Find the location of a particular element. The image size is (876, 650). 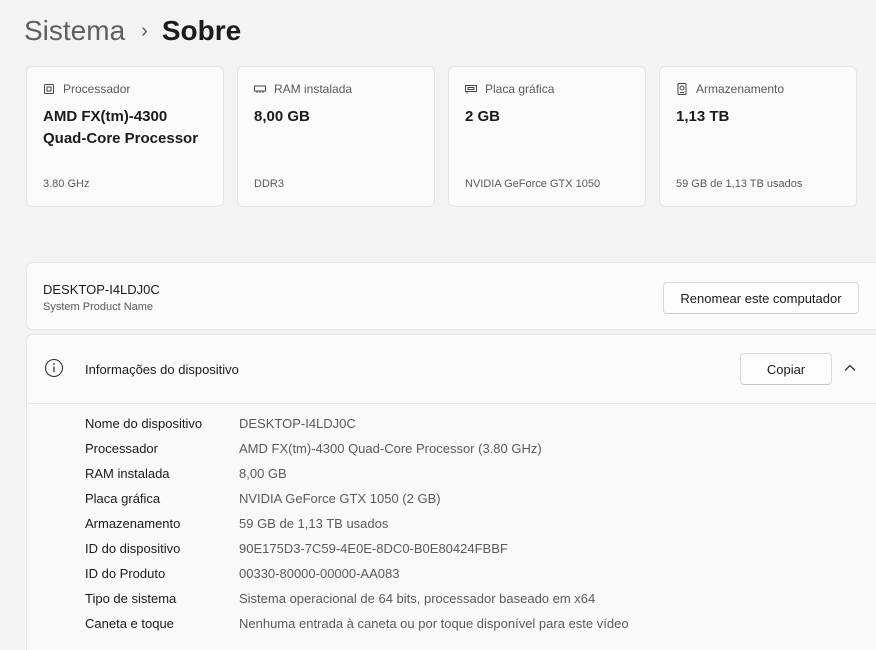

spec-label: RAM instalada is located at coordinates (127, 473).